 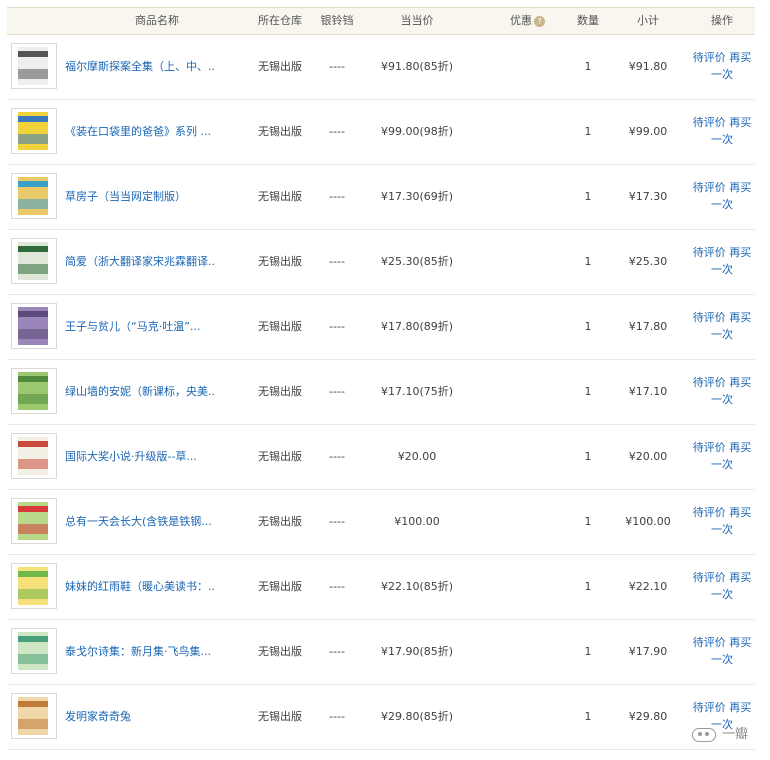 What do you see at coordinates (417, 651) in the screenshot?
I see `price-cell: ¥17.90(85折)` at bounding box center [417, 651].